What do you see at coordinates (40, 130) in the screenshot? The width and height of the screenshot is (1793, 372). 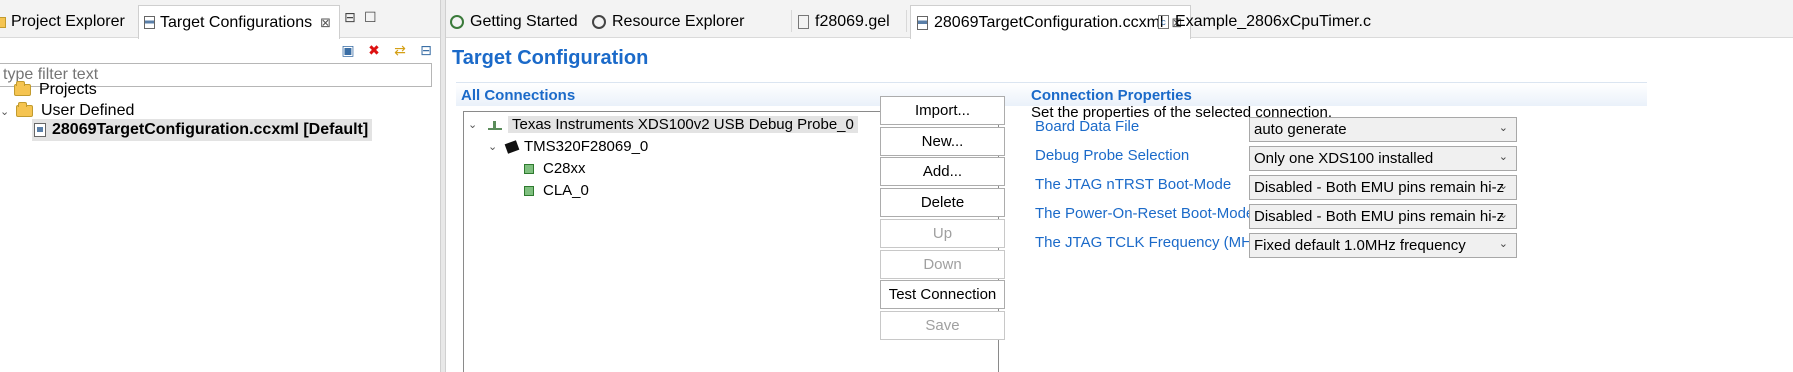 I see `target-config-file-icon` at bounding box center [40, 130].